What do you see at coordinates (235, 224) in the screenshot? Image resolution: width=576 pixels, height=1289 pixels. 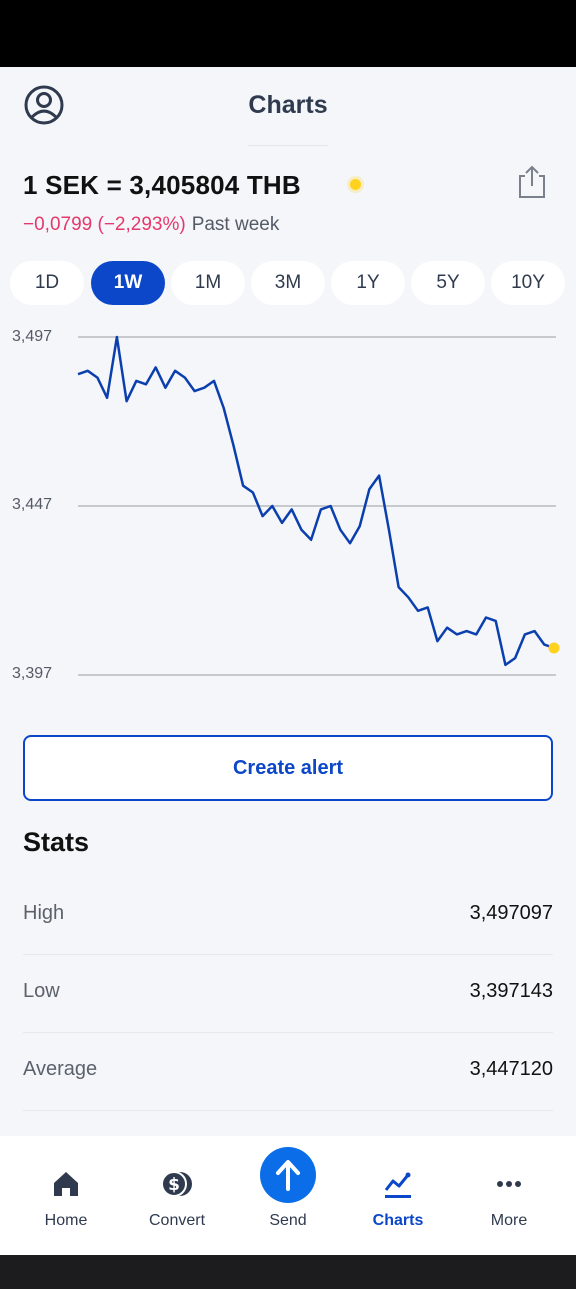 I see `change-period: Past week` at bounding box center [235, 224].